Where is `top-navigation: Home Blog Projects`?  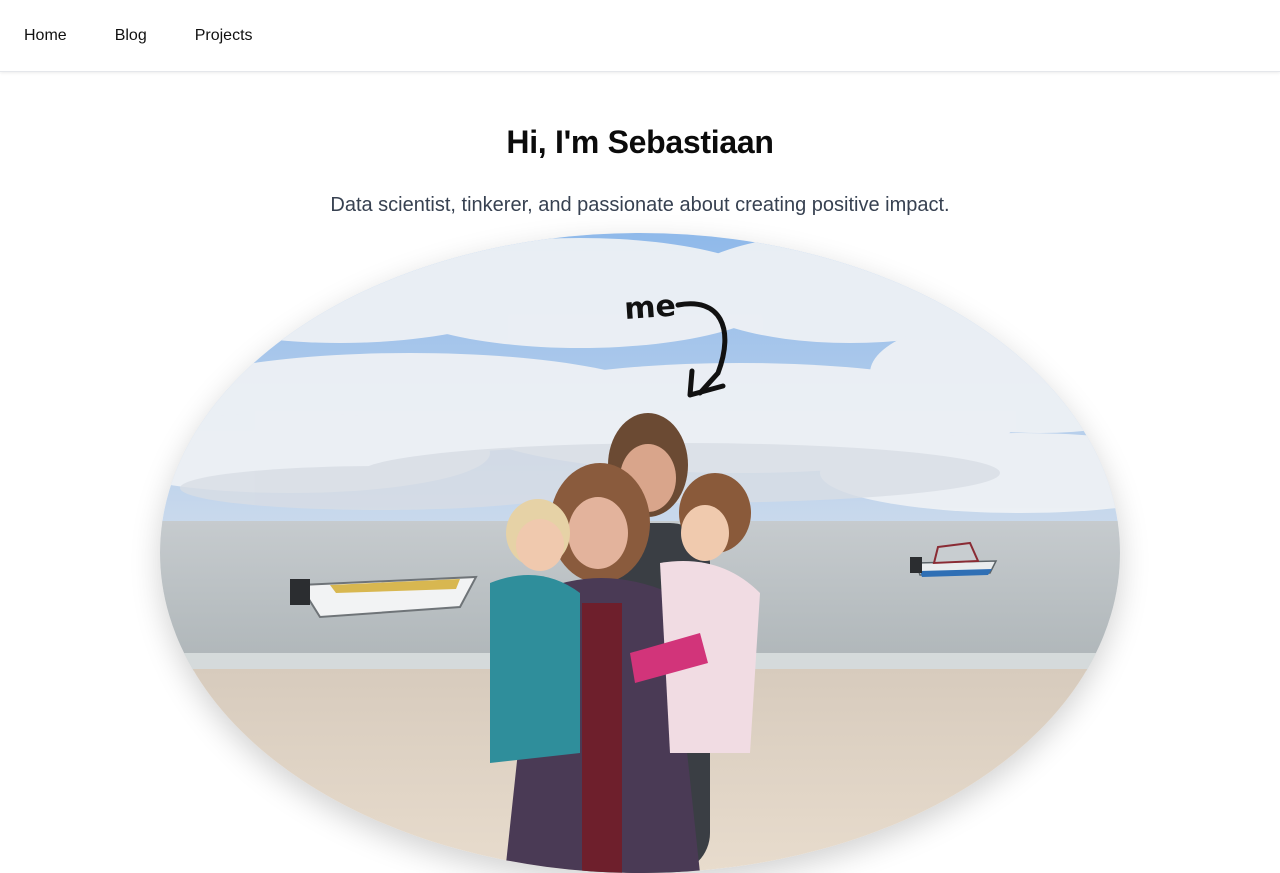 top-navigation: Home Blog Projects is located at coordinates (640, 36).